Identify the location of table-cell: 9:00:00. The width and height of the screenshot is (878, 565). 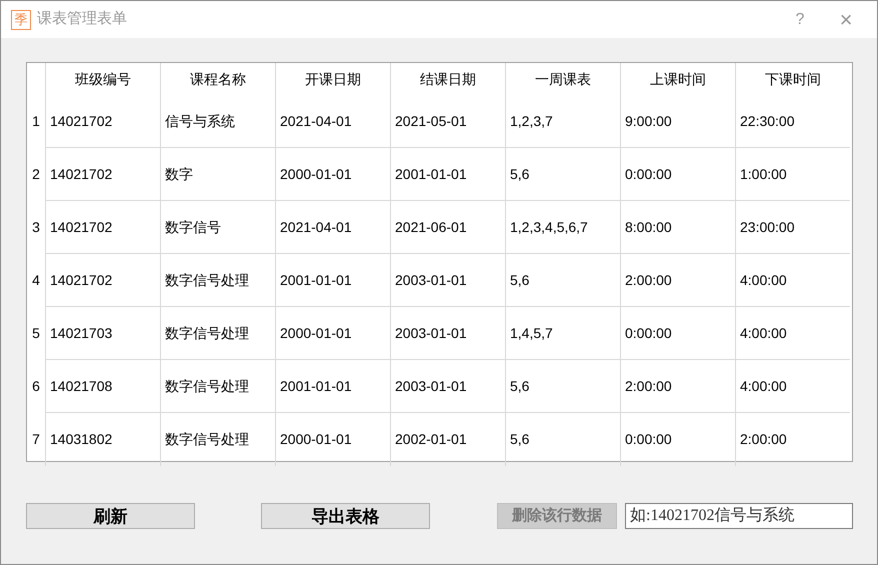
(677, 121).